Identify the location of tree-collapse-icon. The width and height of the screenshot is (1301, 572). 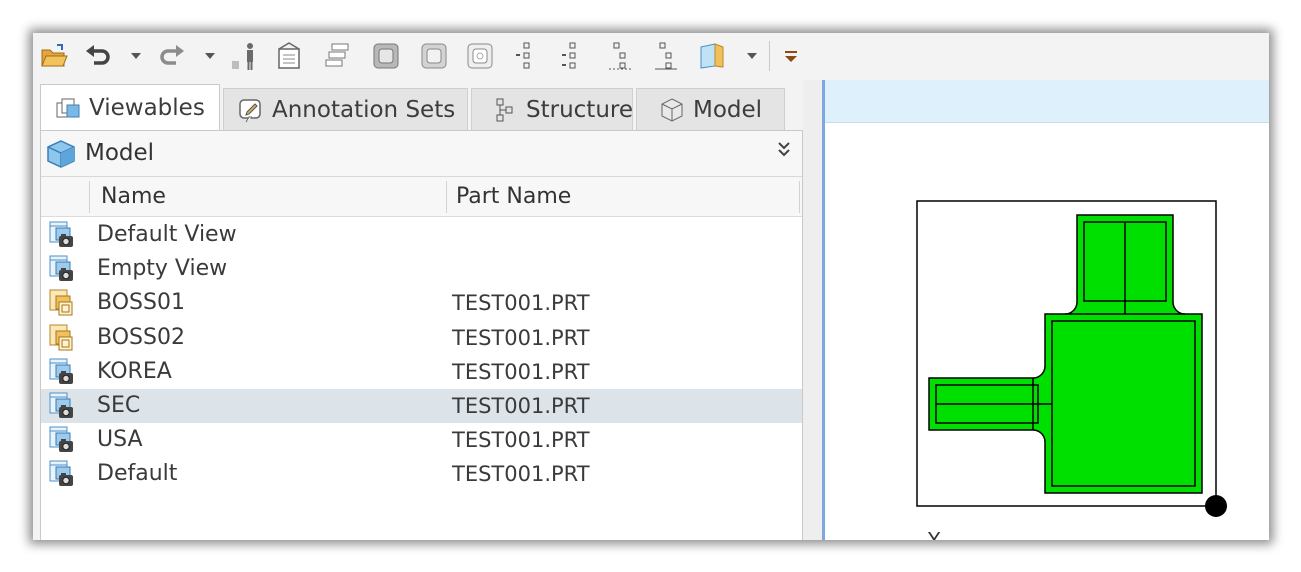
(526, 56).